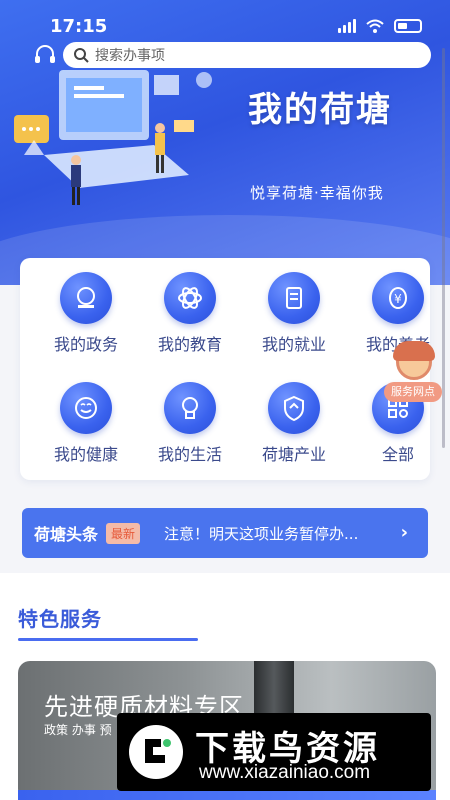  I want to click on cellular-signal-icon, so click(347, 26).